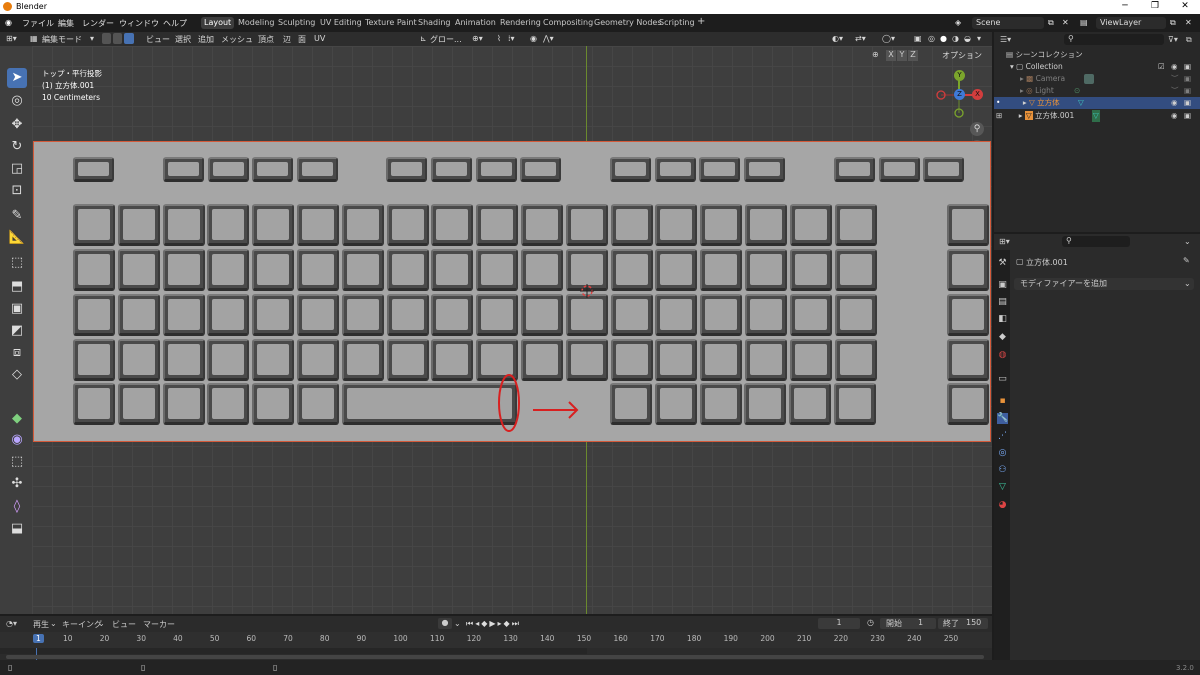 Image resolution: width=1200 pixels, height=675 pixels. Describe the element at coordinates (17, 238) in the screenshot. I see `measure-tool-icon: 📐` at that location.